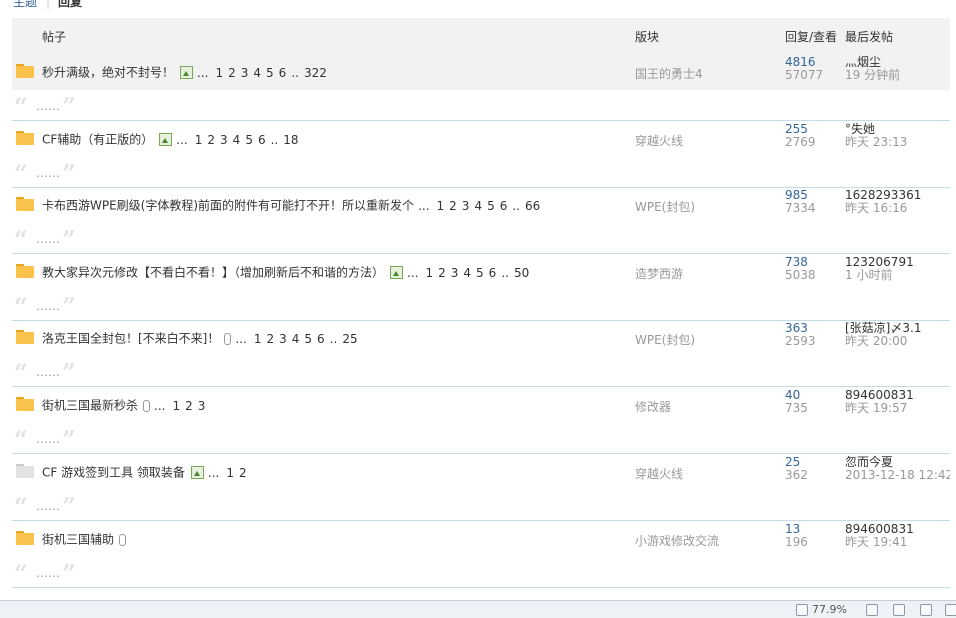 The height and width of the screenshot is (618, 956). Describe the element at coordinates (800, 275) in the screenshot. I see `view-count: 5038` at that location.